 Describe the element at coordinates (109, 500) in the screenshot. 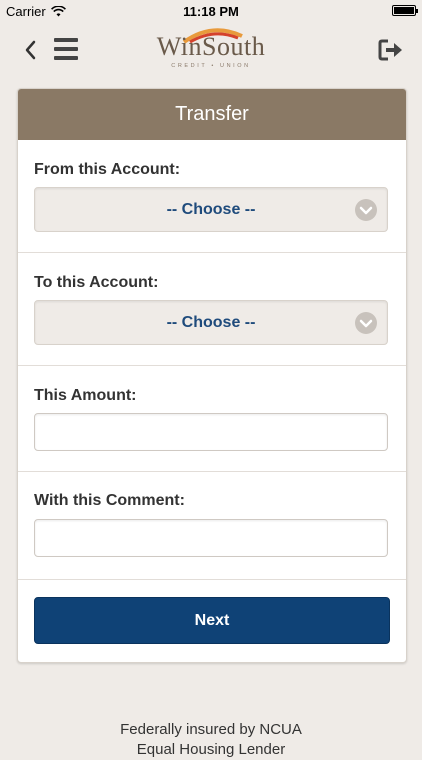

I see `comment-label: With this Comment:` at that location.